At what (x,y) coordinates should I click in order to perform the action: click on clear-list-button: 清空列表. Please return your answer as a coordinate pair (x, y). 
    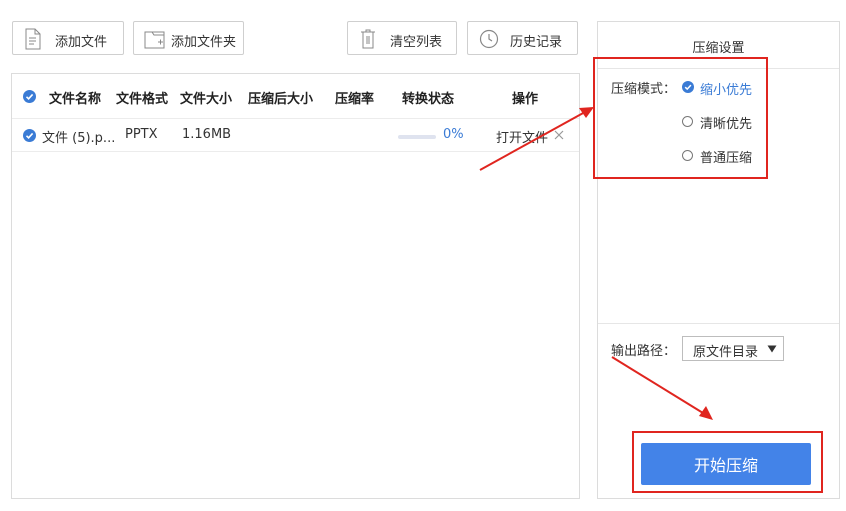
    Looking at the image, I should click on (402, 38).